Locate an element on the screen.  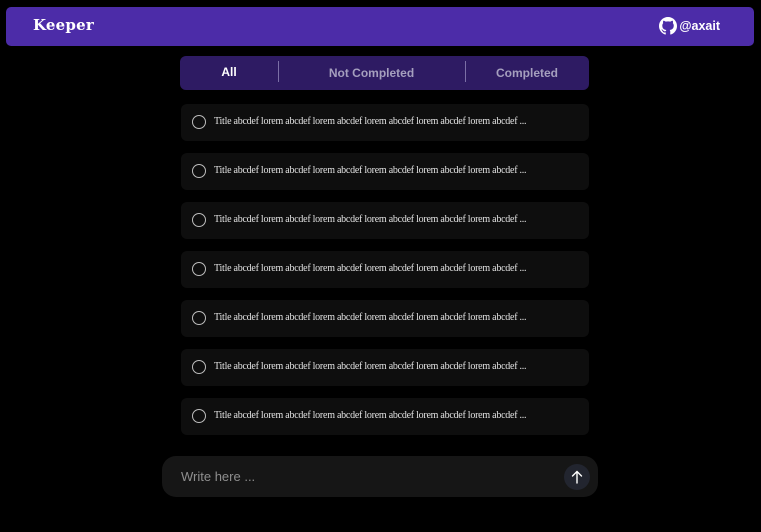
tab-all: All is located at coordinates (229, 72).